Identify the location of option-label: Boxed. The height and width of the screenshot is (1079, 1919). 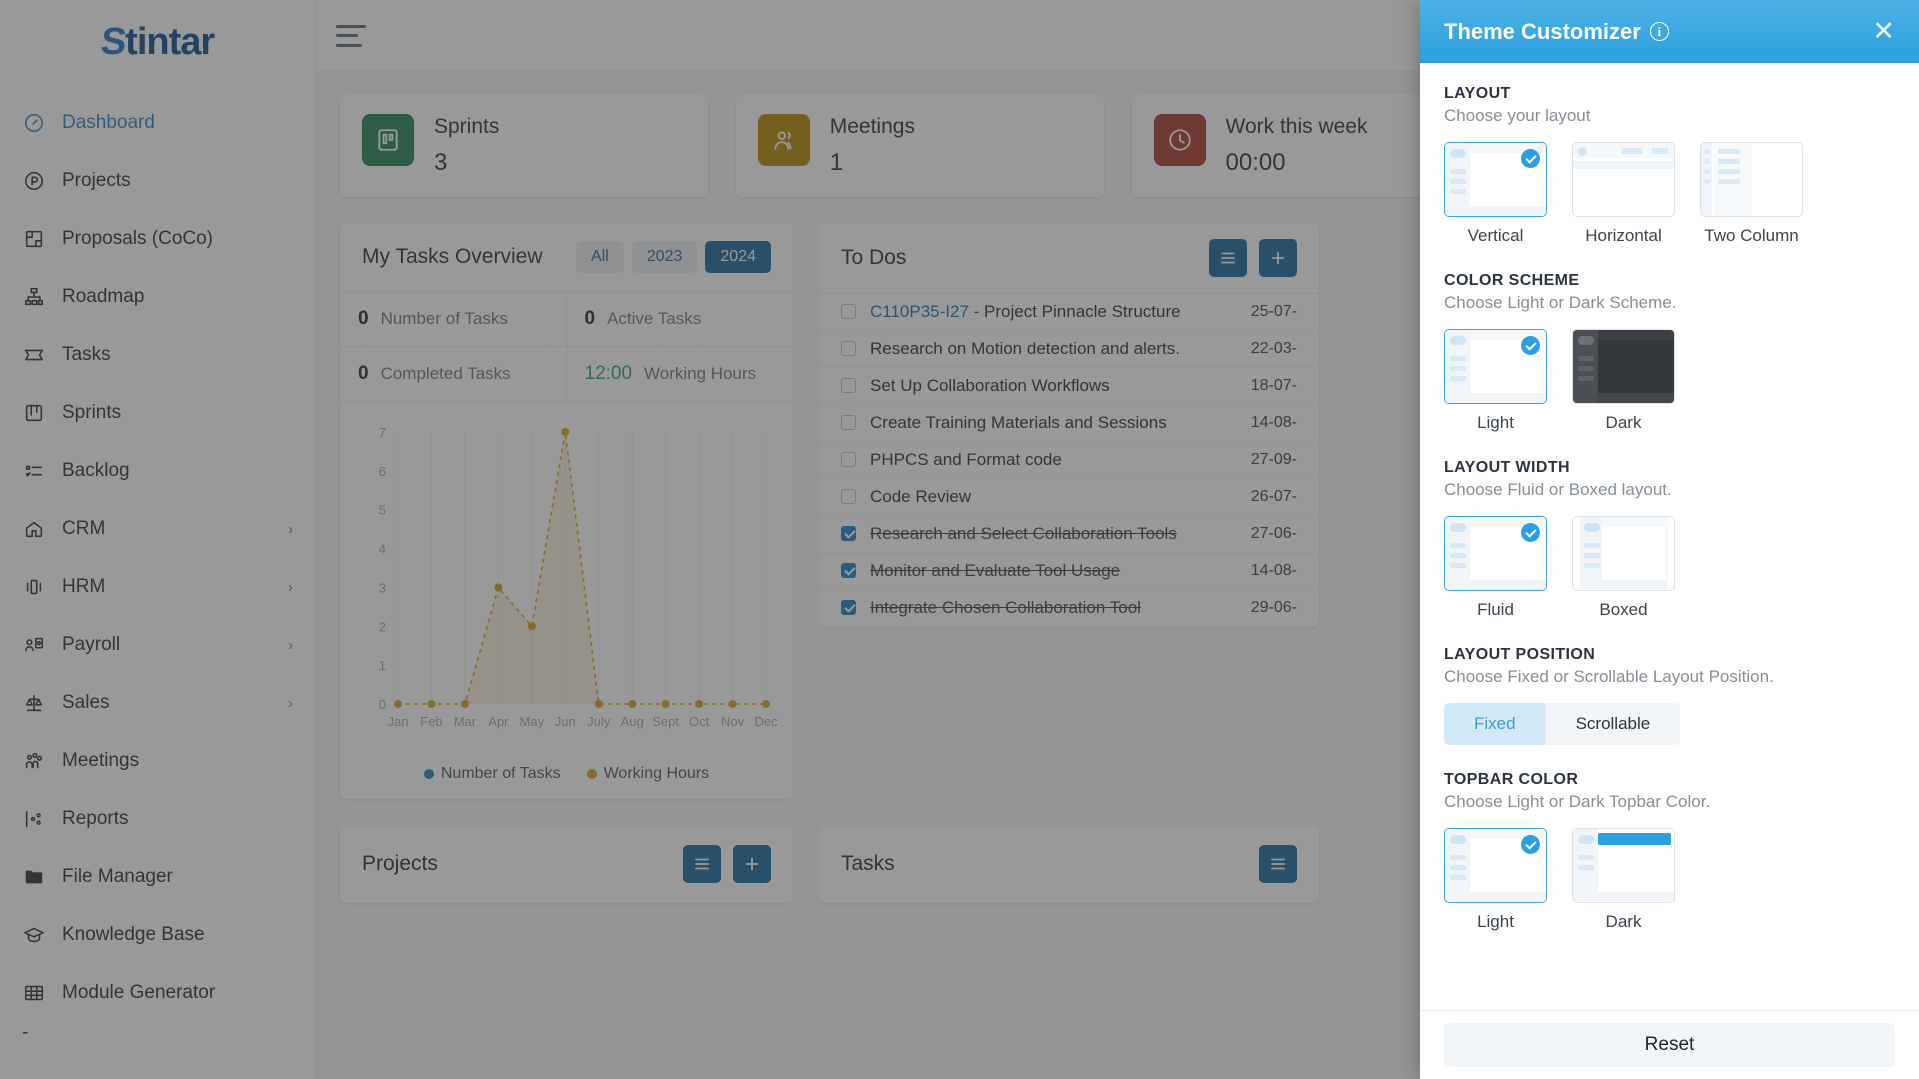
(1623, 609).